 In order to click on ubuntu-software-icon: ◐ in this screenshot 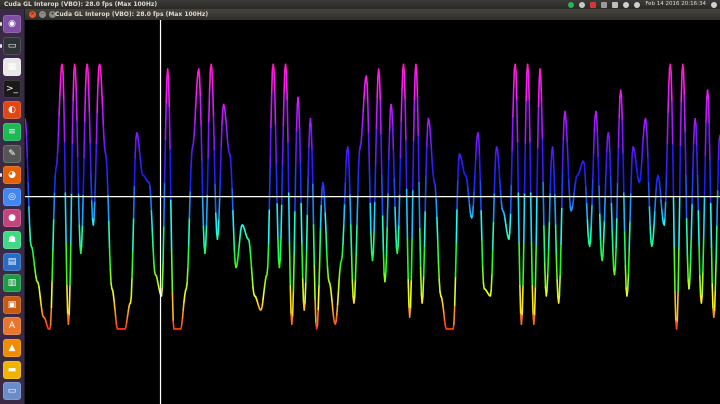, I will do `click(12, 110)`.